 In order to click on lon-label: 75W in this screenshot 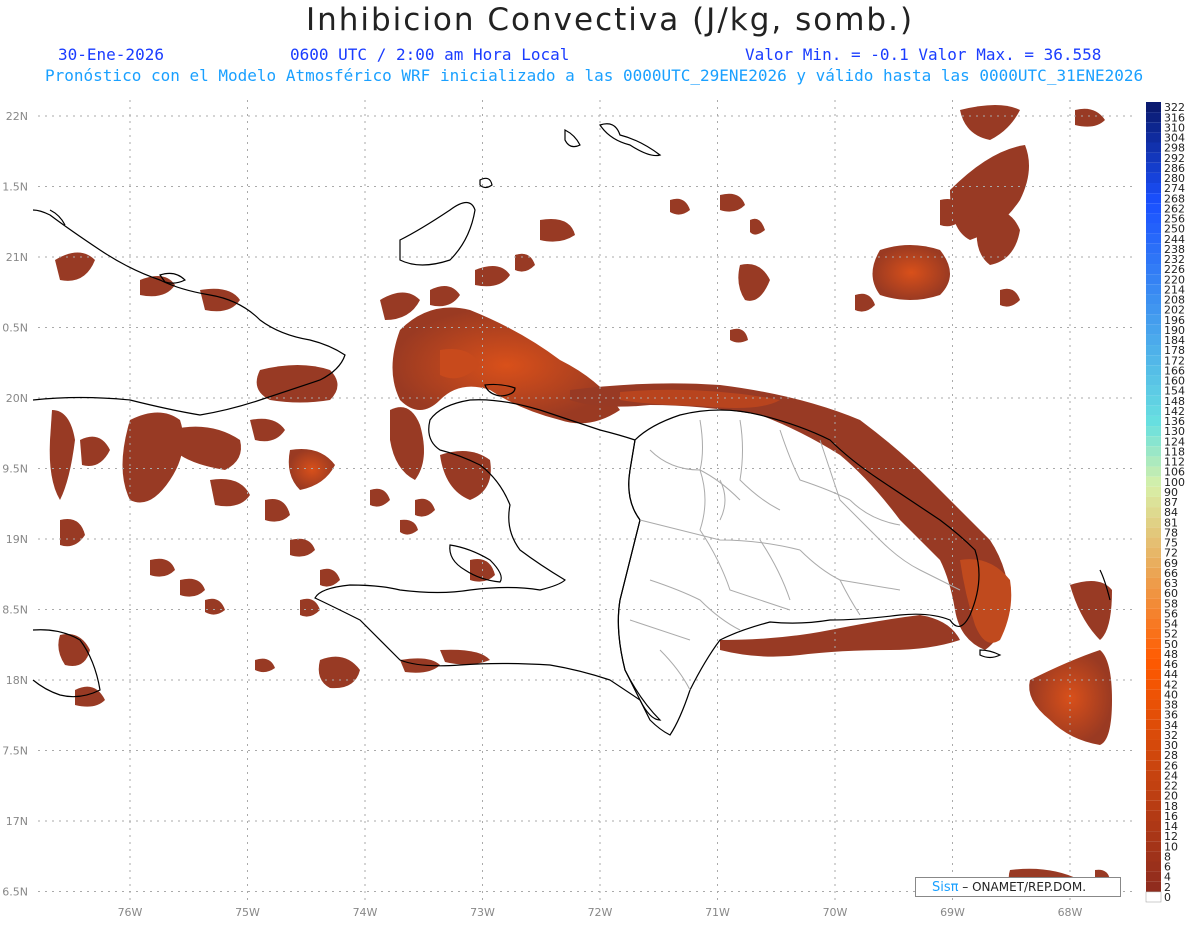, I will do `click(247, 912)`.